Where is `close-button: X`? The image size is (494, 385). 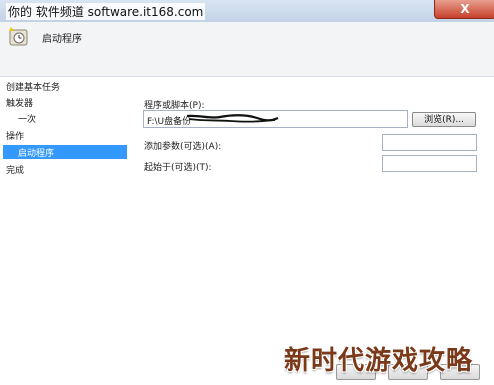
close-button: X is located at coordinates (464, 9).